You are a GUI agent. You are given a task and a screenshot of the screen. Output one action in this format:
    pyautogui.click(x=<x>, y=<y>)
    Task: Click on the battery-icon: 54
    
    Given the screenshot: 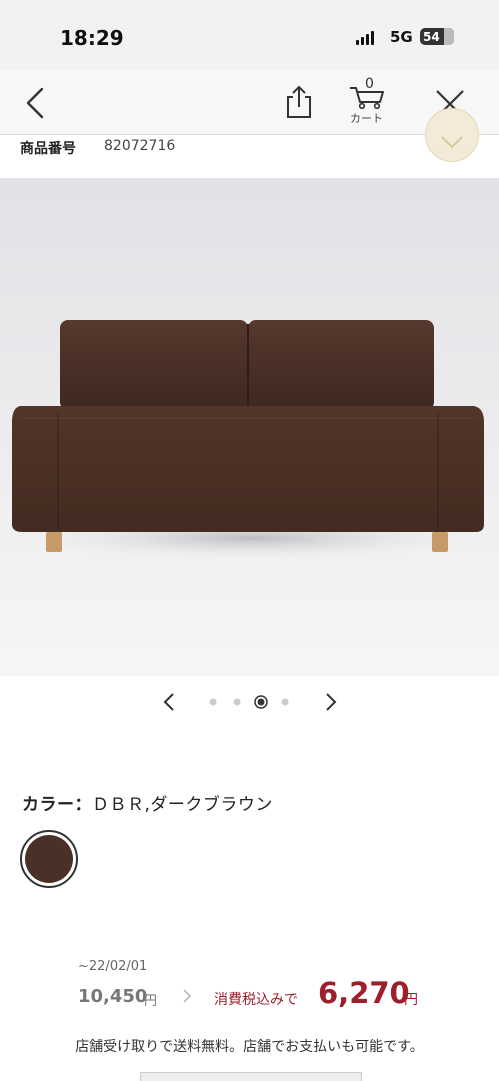 What is the action you would take?
    pyautogui.click(x=437, y=36)
    